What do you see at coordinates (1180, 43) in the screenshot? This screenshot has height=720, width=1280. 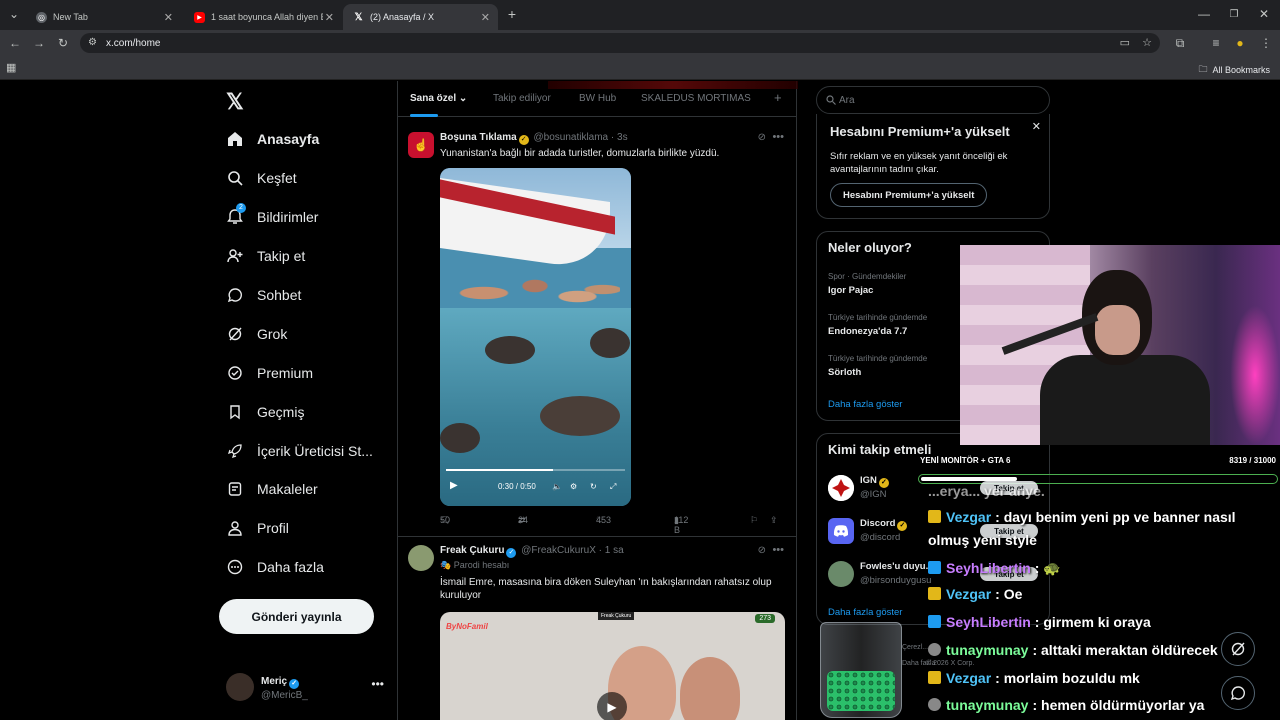 I see `extensions-icon: ⧉` at bounding box center [1180, 43].